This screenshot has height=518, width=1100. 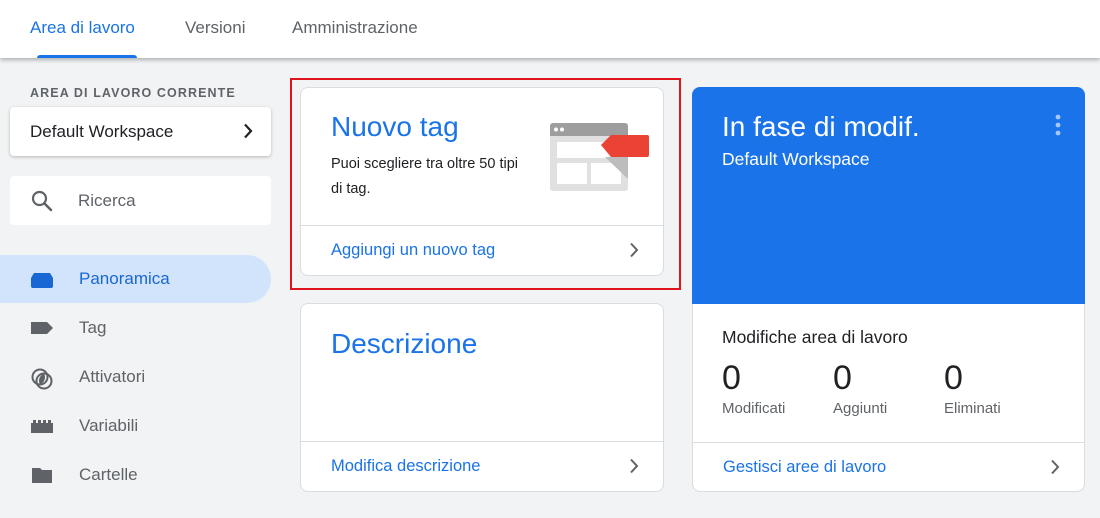 I want to click on edit-description-label: Modifica descrizione, so click(x=406, y=466).